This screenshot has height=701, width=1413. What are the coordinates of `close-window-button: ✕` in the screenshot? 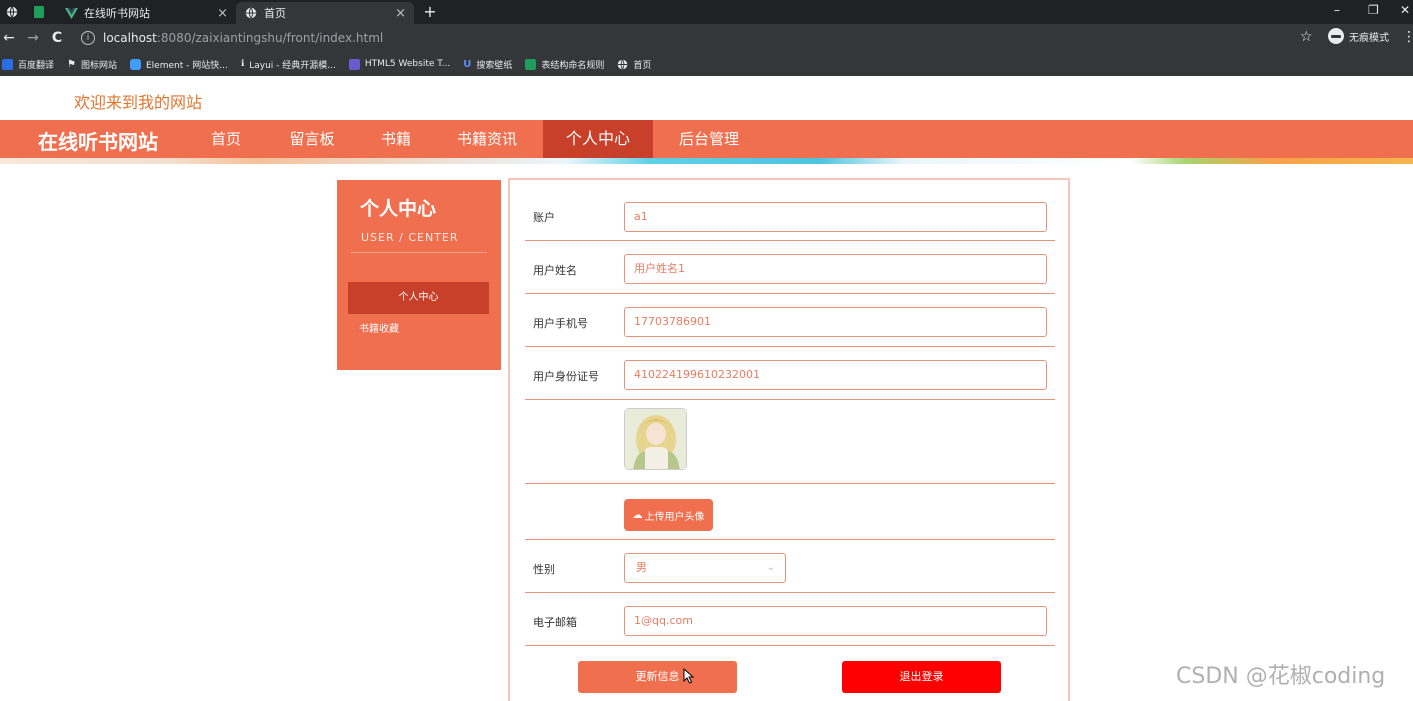 It's located at (1405, 10).